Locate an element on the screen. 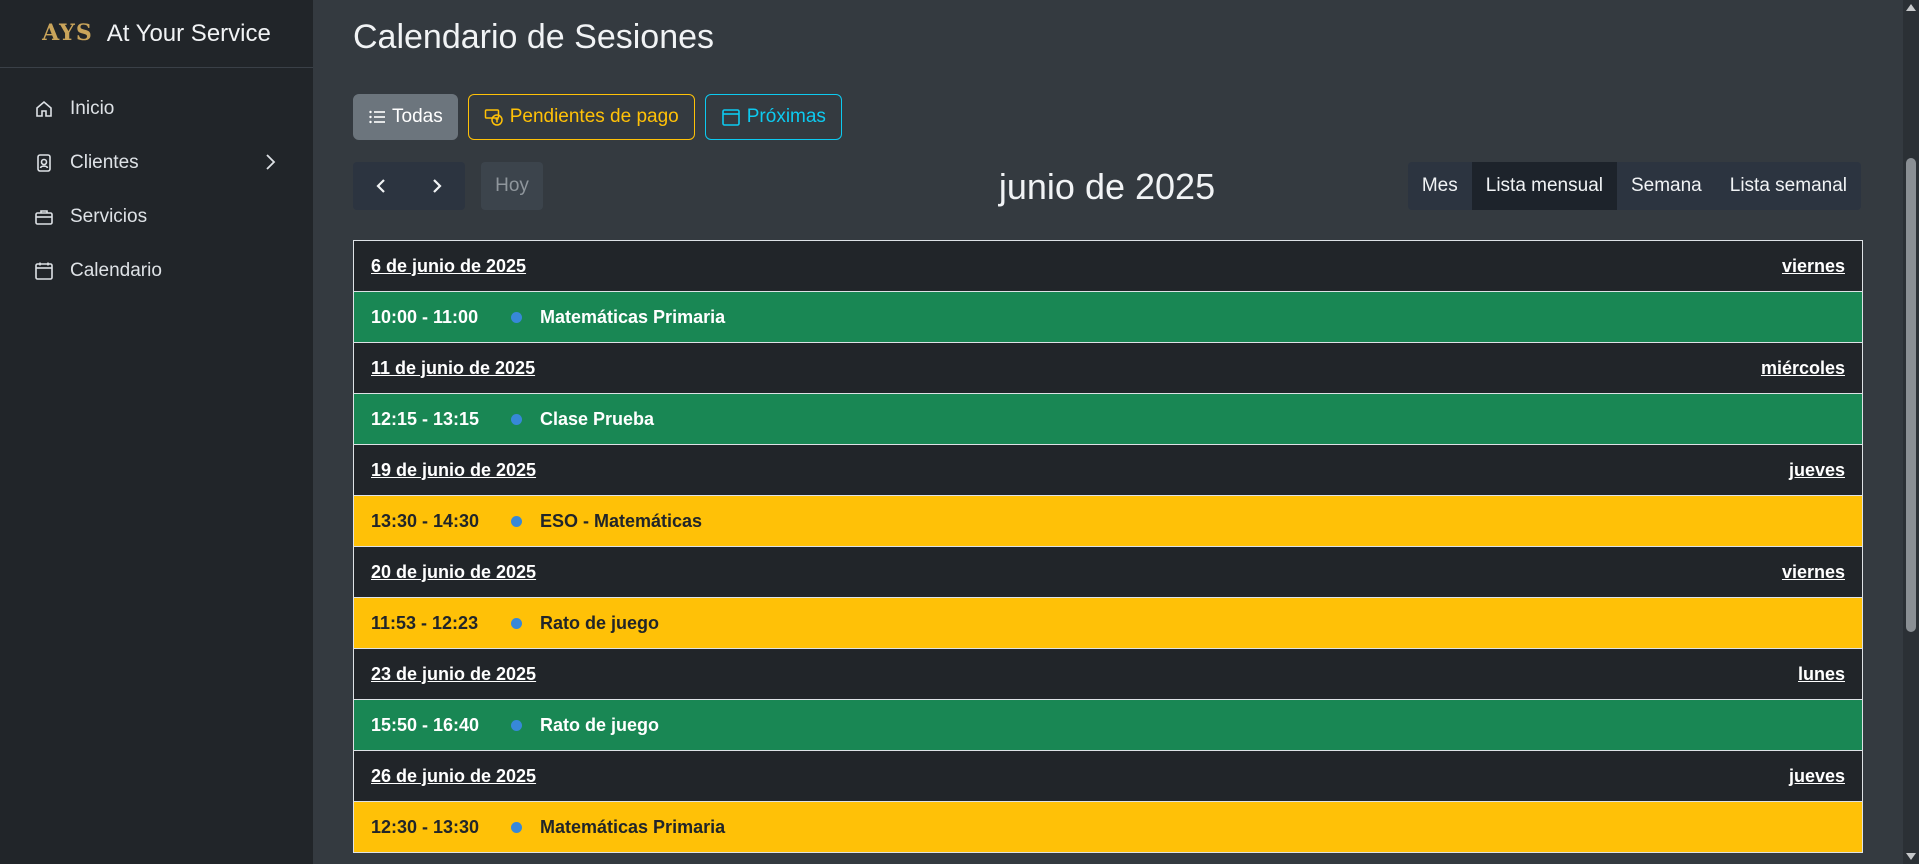  day-weekday-link: lunes is located at coordinates (1821, 674).